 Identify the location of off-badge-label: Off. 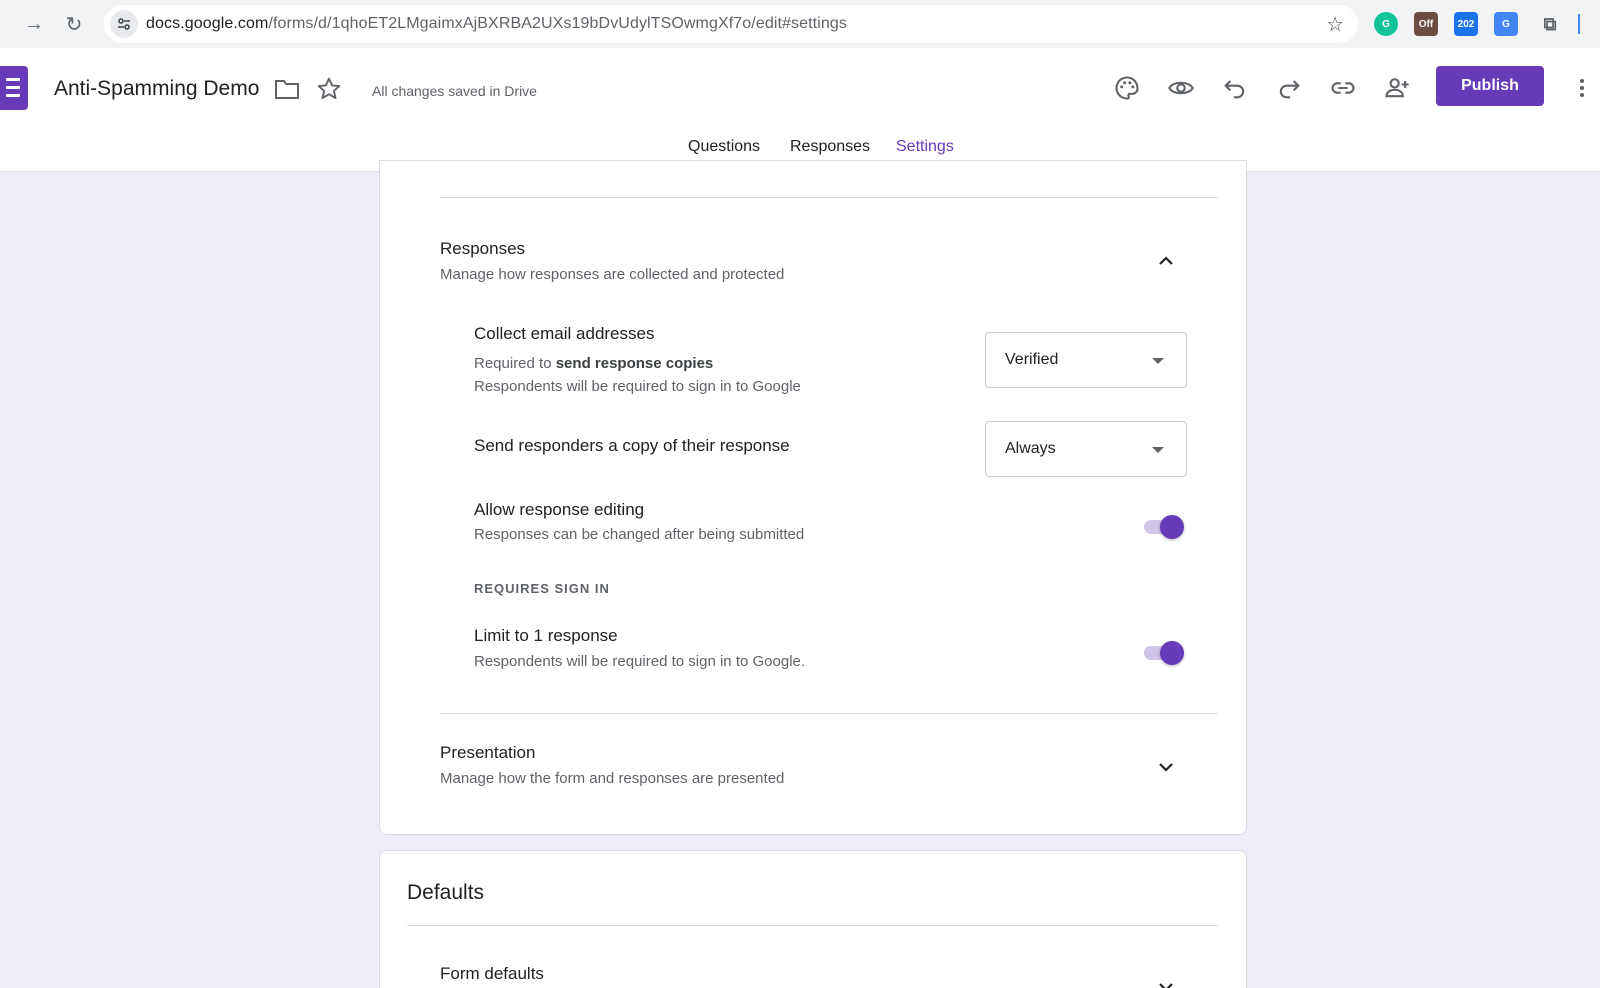
(1426, 24).